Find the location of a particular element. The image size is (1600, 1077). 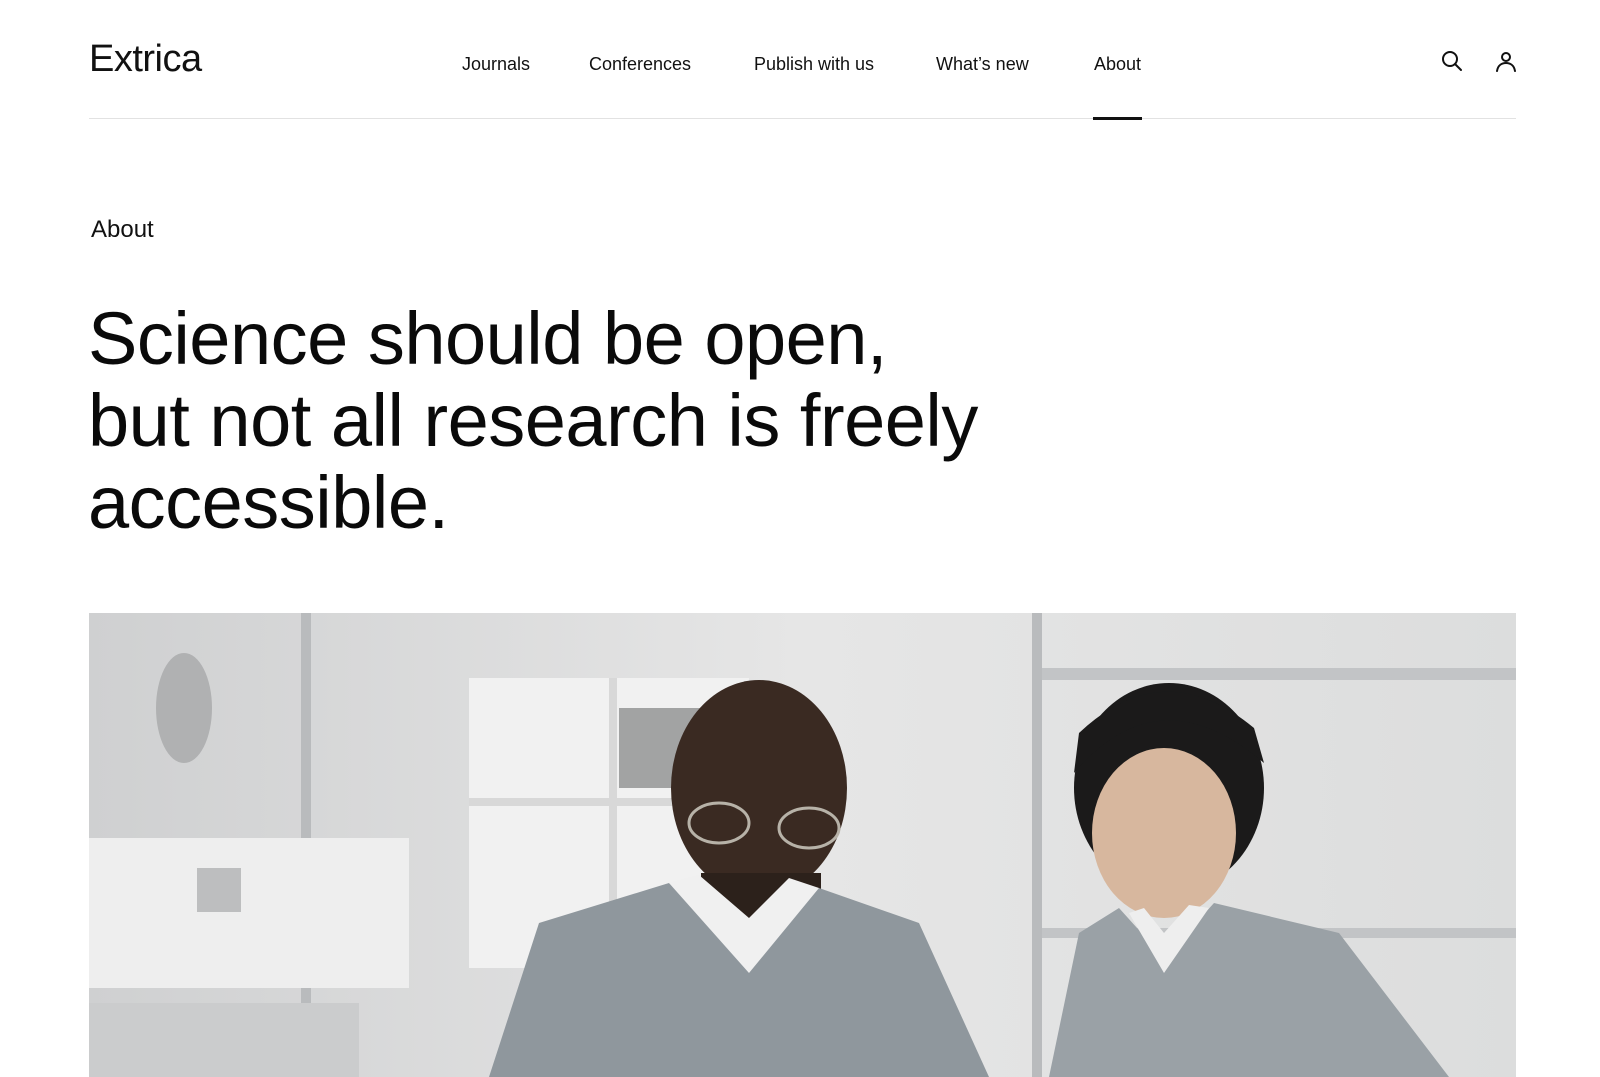

nav-item-publish-with-us: Publish with us is located at coordinates (814, 64).